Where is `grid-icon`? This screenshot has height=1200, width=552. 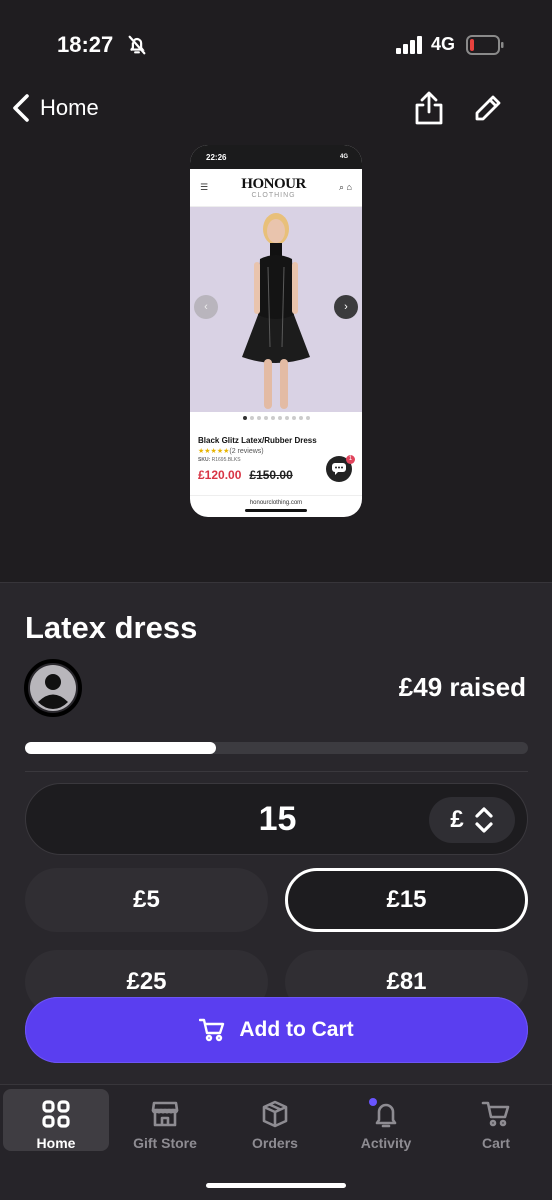
grid-icon is located at coordinates (56, 1114).